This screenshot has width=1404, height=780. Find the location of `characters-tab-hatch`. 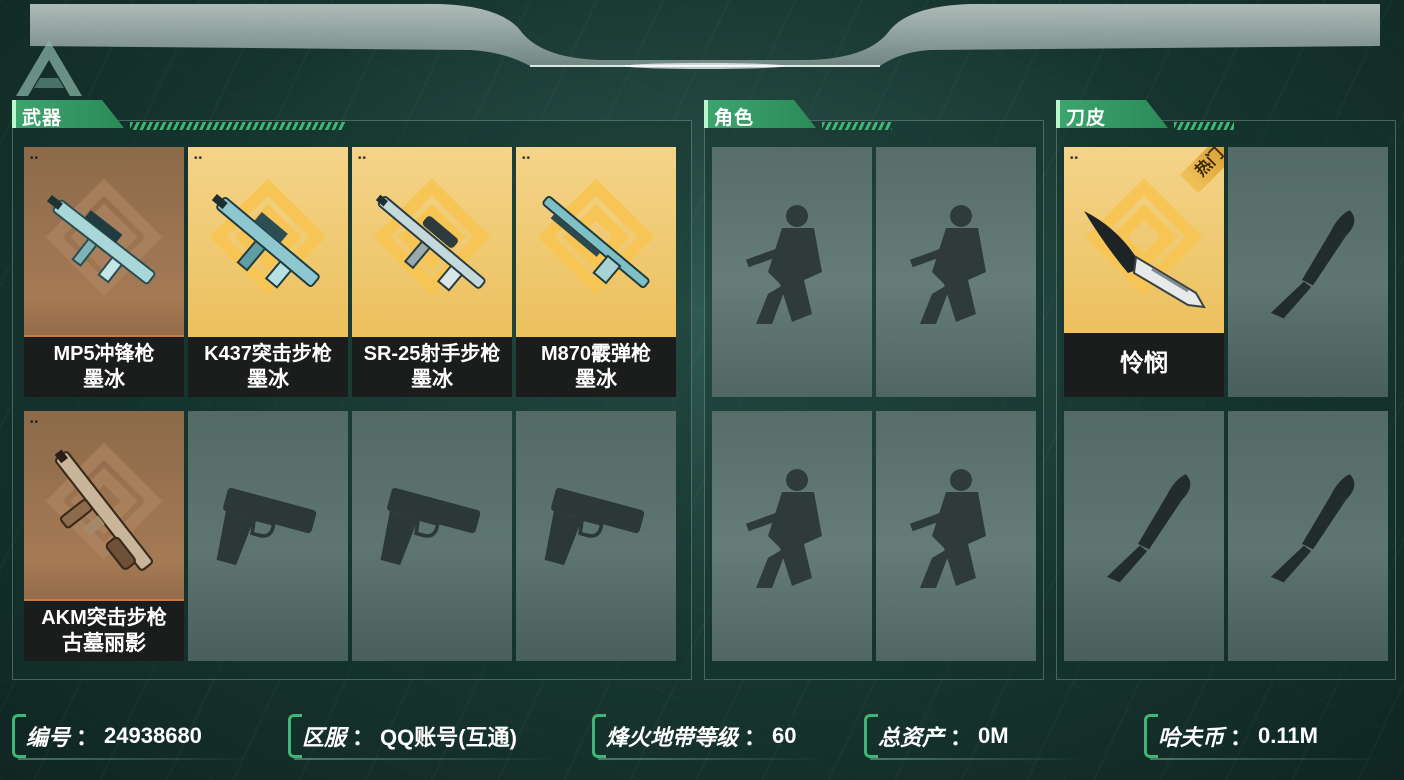

characters-tab-hatch is located at coordinates (857, 126).